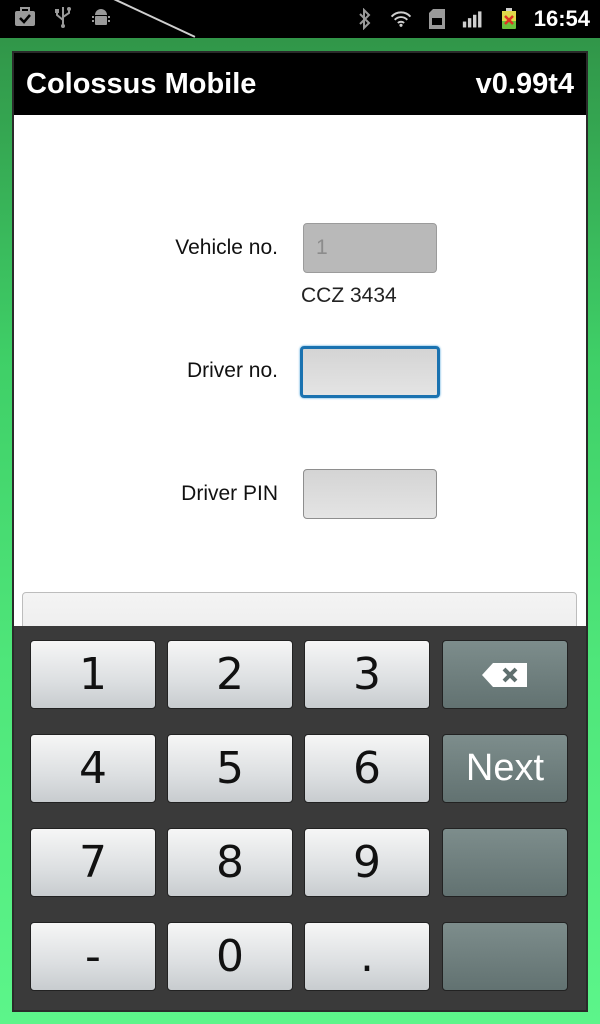 The width and height of the screenshot is (600, 1024). I want to click on key-9: 9, so click(367, 862).